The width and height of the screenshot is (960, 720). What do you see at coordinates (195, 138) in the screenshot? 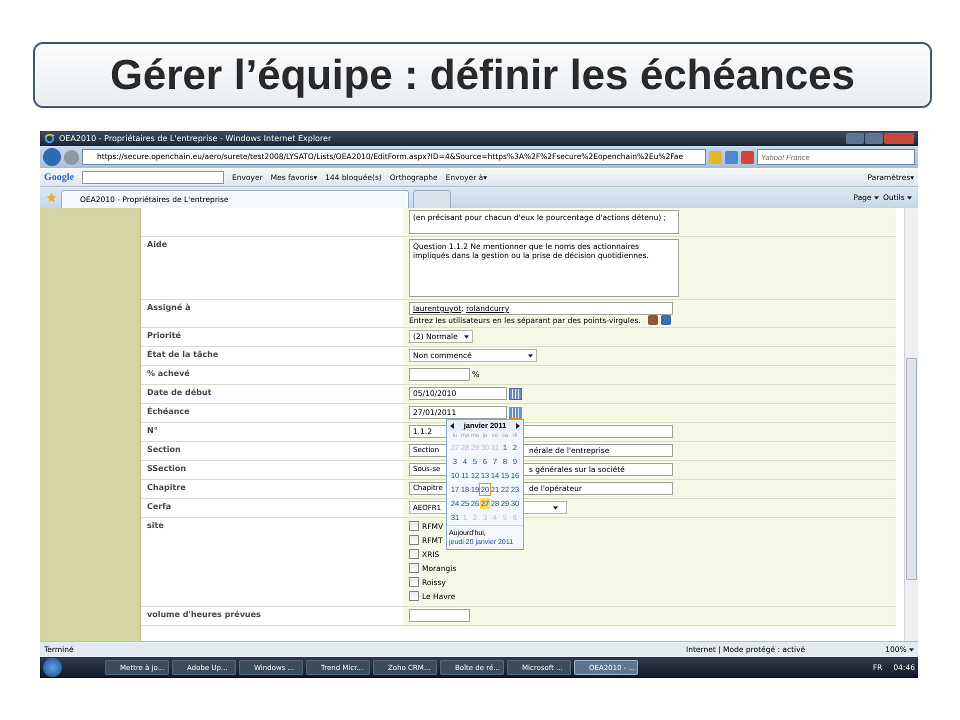
I see `window-title: OEA2010 - Propriétaires de L'entreprise - Windows Internet Explorer` at bounding box center [195, 138].